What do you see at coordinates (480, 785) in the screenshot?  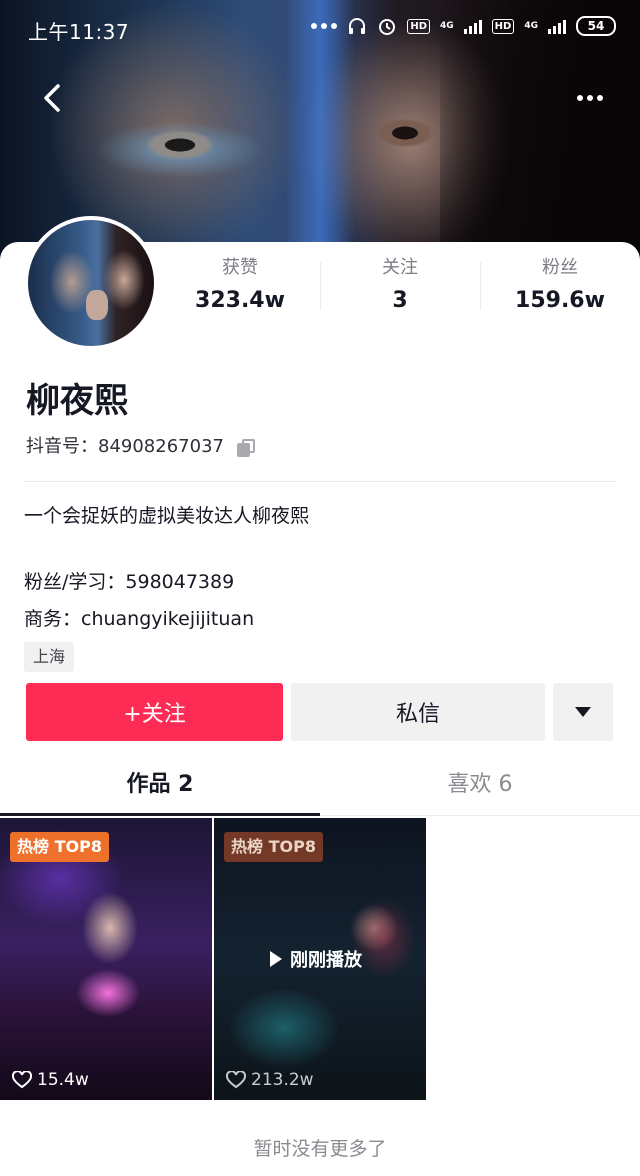 I see `tab-likes: 喜欢 6` at bounding box center [480, 785].